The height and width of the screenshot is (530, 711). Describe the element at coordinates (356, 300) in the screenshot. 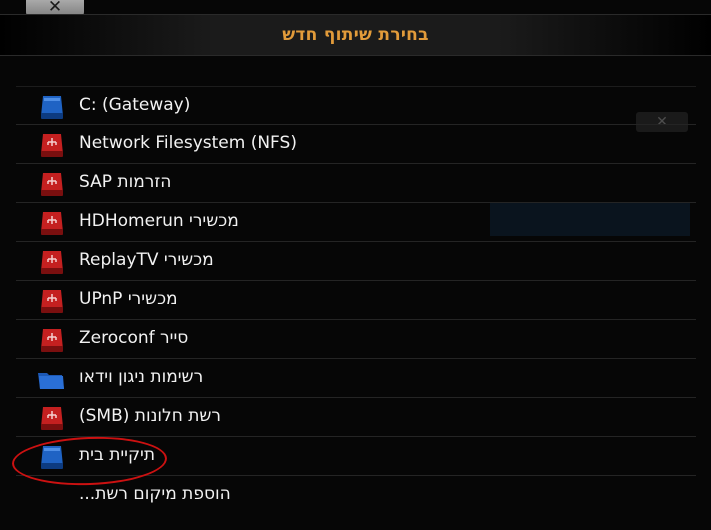

I see `list-item-upnp: UPnP מכשירי` at that location.